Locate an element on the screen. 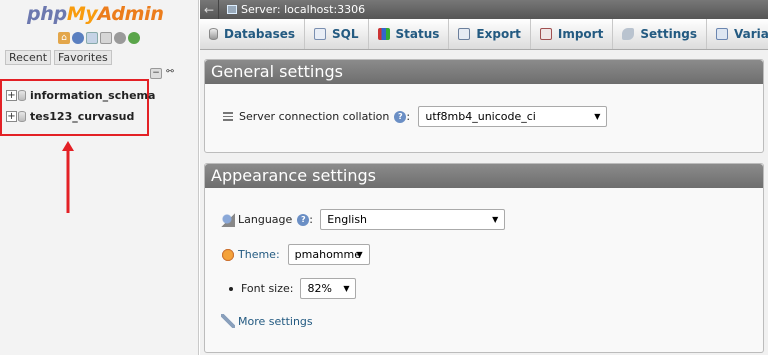 The width and height of the screenshot is (768, 355). bullet-icon is located at coordinates (231, 288).